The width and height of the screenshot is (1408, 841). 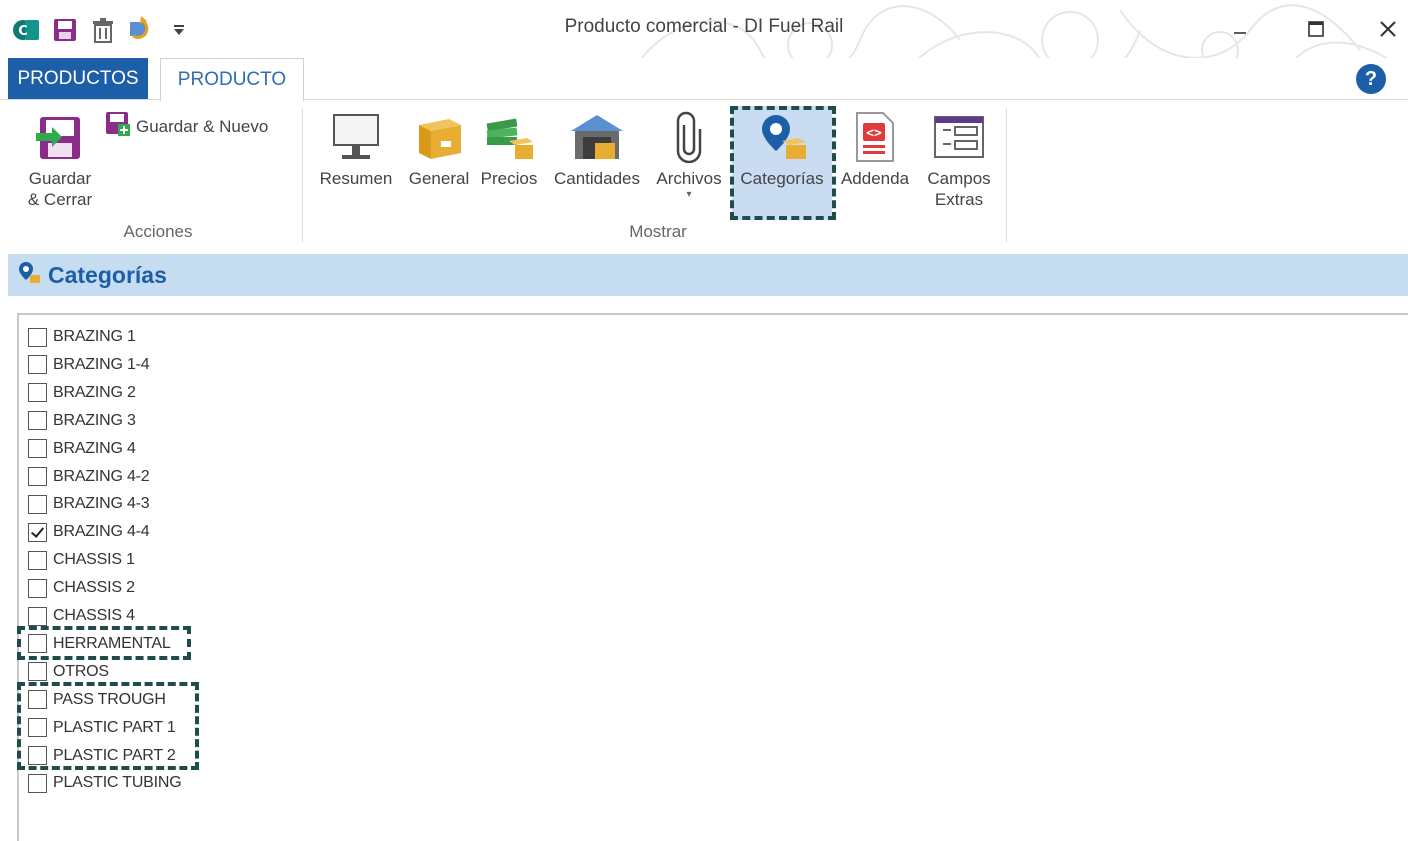 I want to click on title-bar: C Producto comercial - DI Fuel Rail, so click(x=704, y=29).